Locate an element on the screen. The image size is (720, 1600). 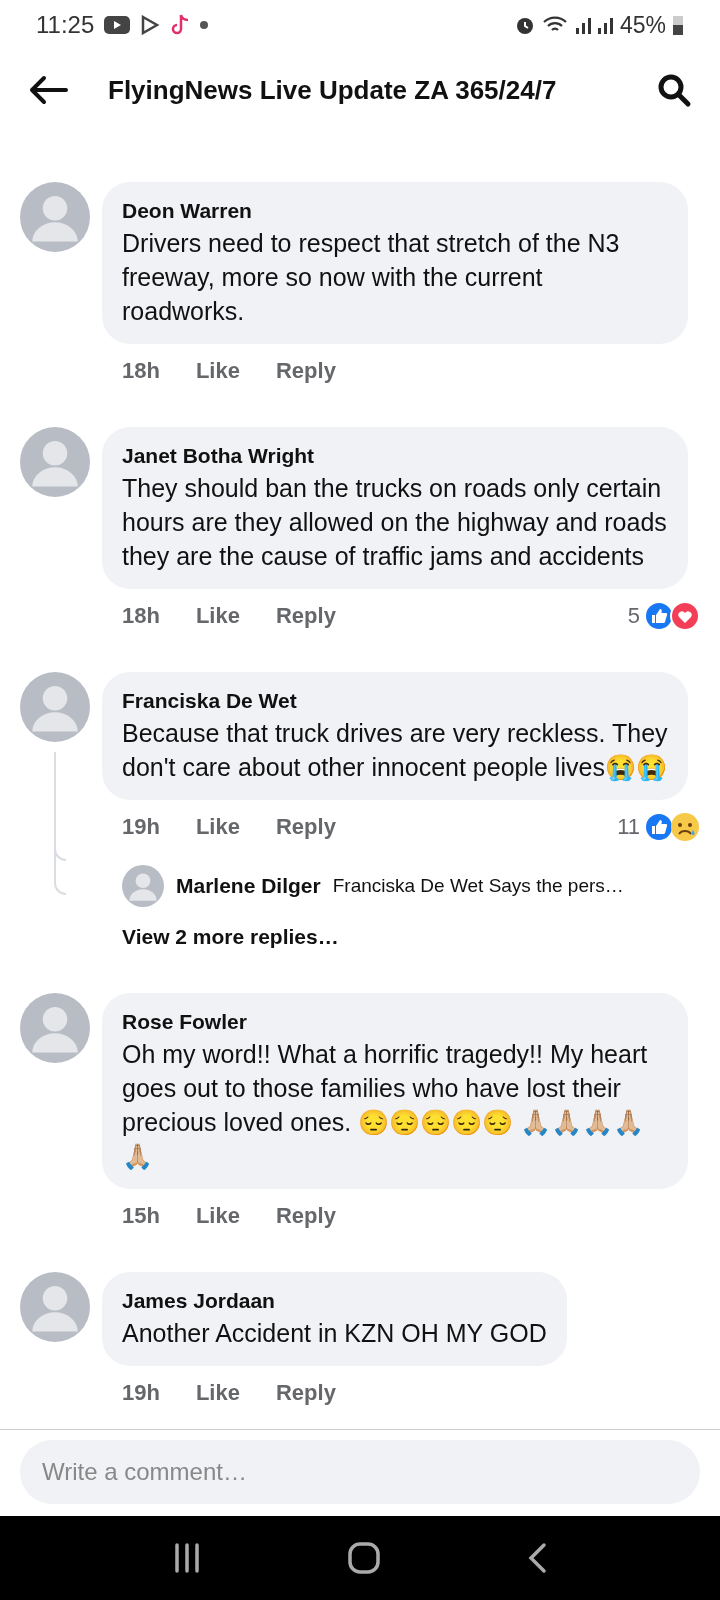
comment-author: Franciska De Wet is located at coordinates (395, 701).